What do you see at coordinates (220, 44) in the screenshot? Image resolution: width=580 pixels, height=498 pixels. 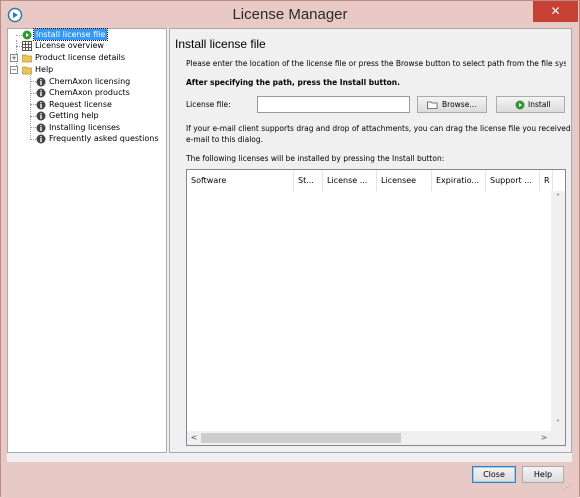 I see `page-title: Install license file` at bounding box center [220, 44].